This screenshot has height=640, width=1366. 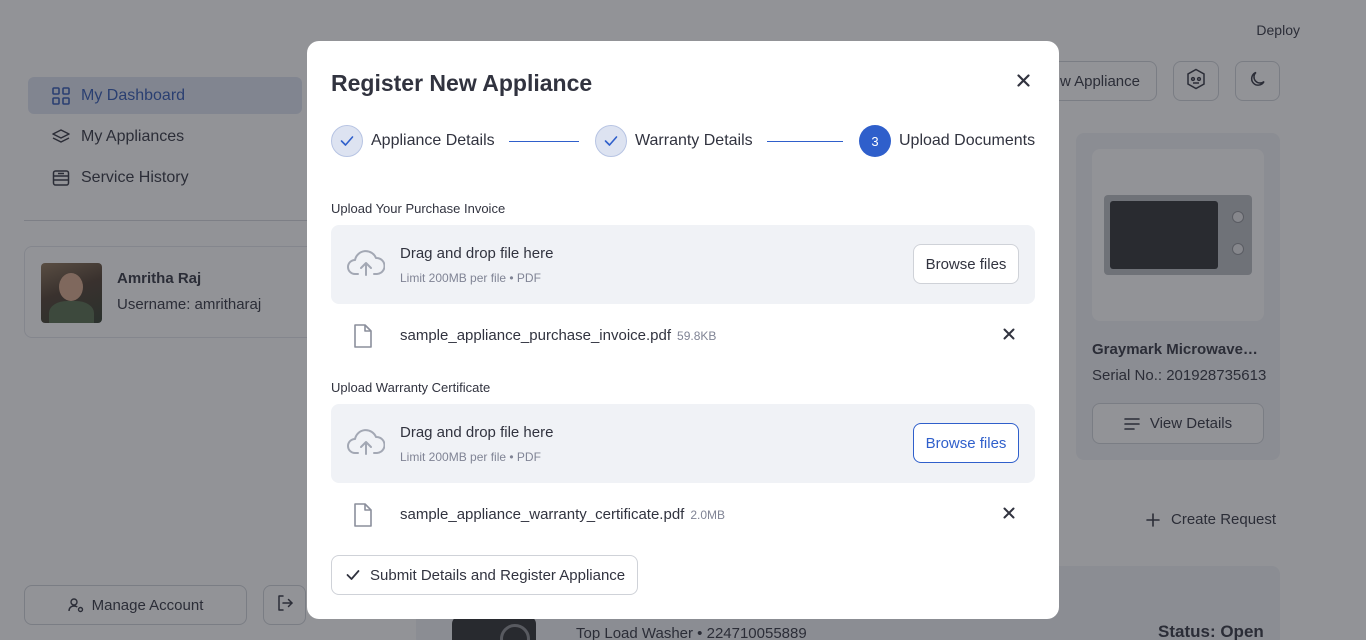 I want to click on step-label: Appliance Details, so click(x=433, y=140).